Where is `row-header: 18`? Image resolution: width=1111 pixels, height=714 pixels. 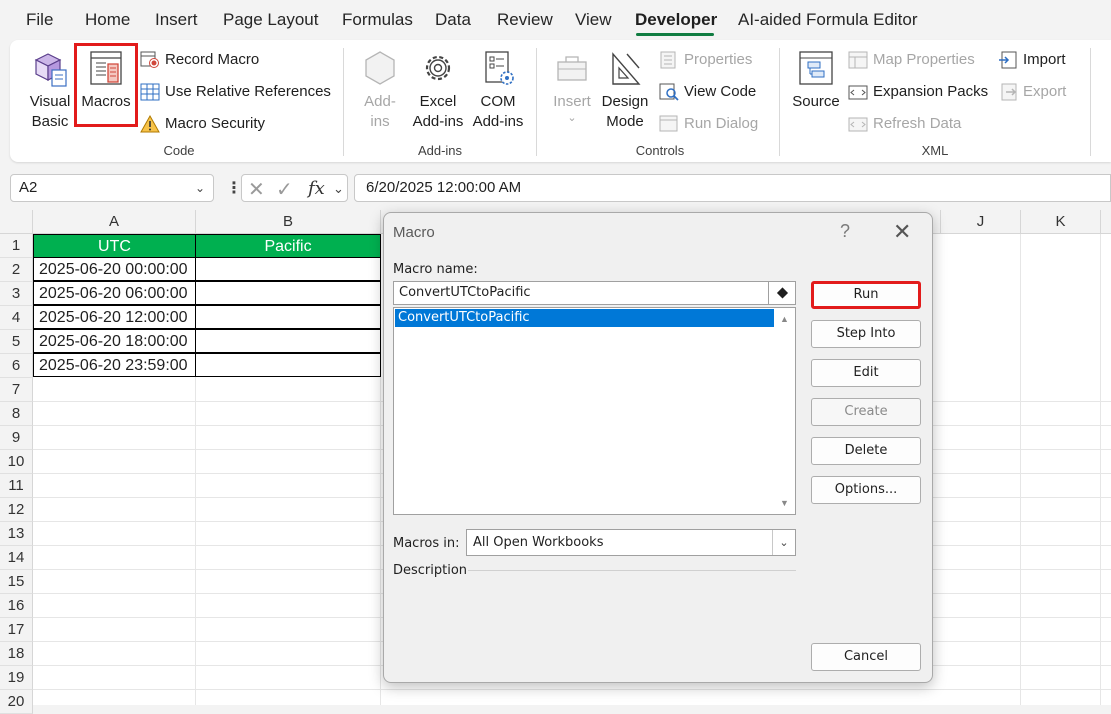 row-header: 18 is located at coordinates (16, 654).